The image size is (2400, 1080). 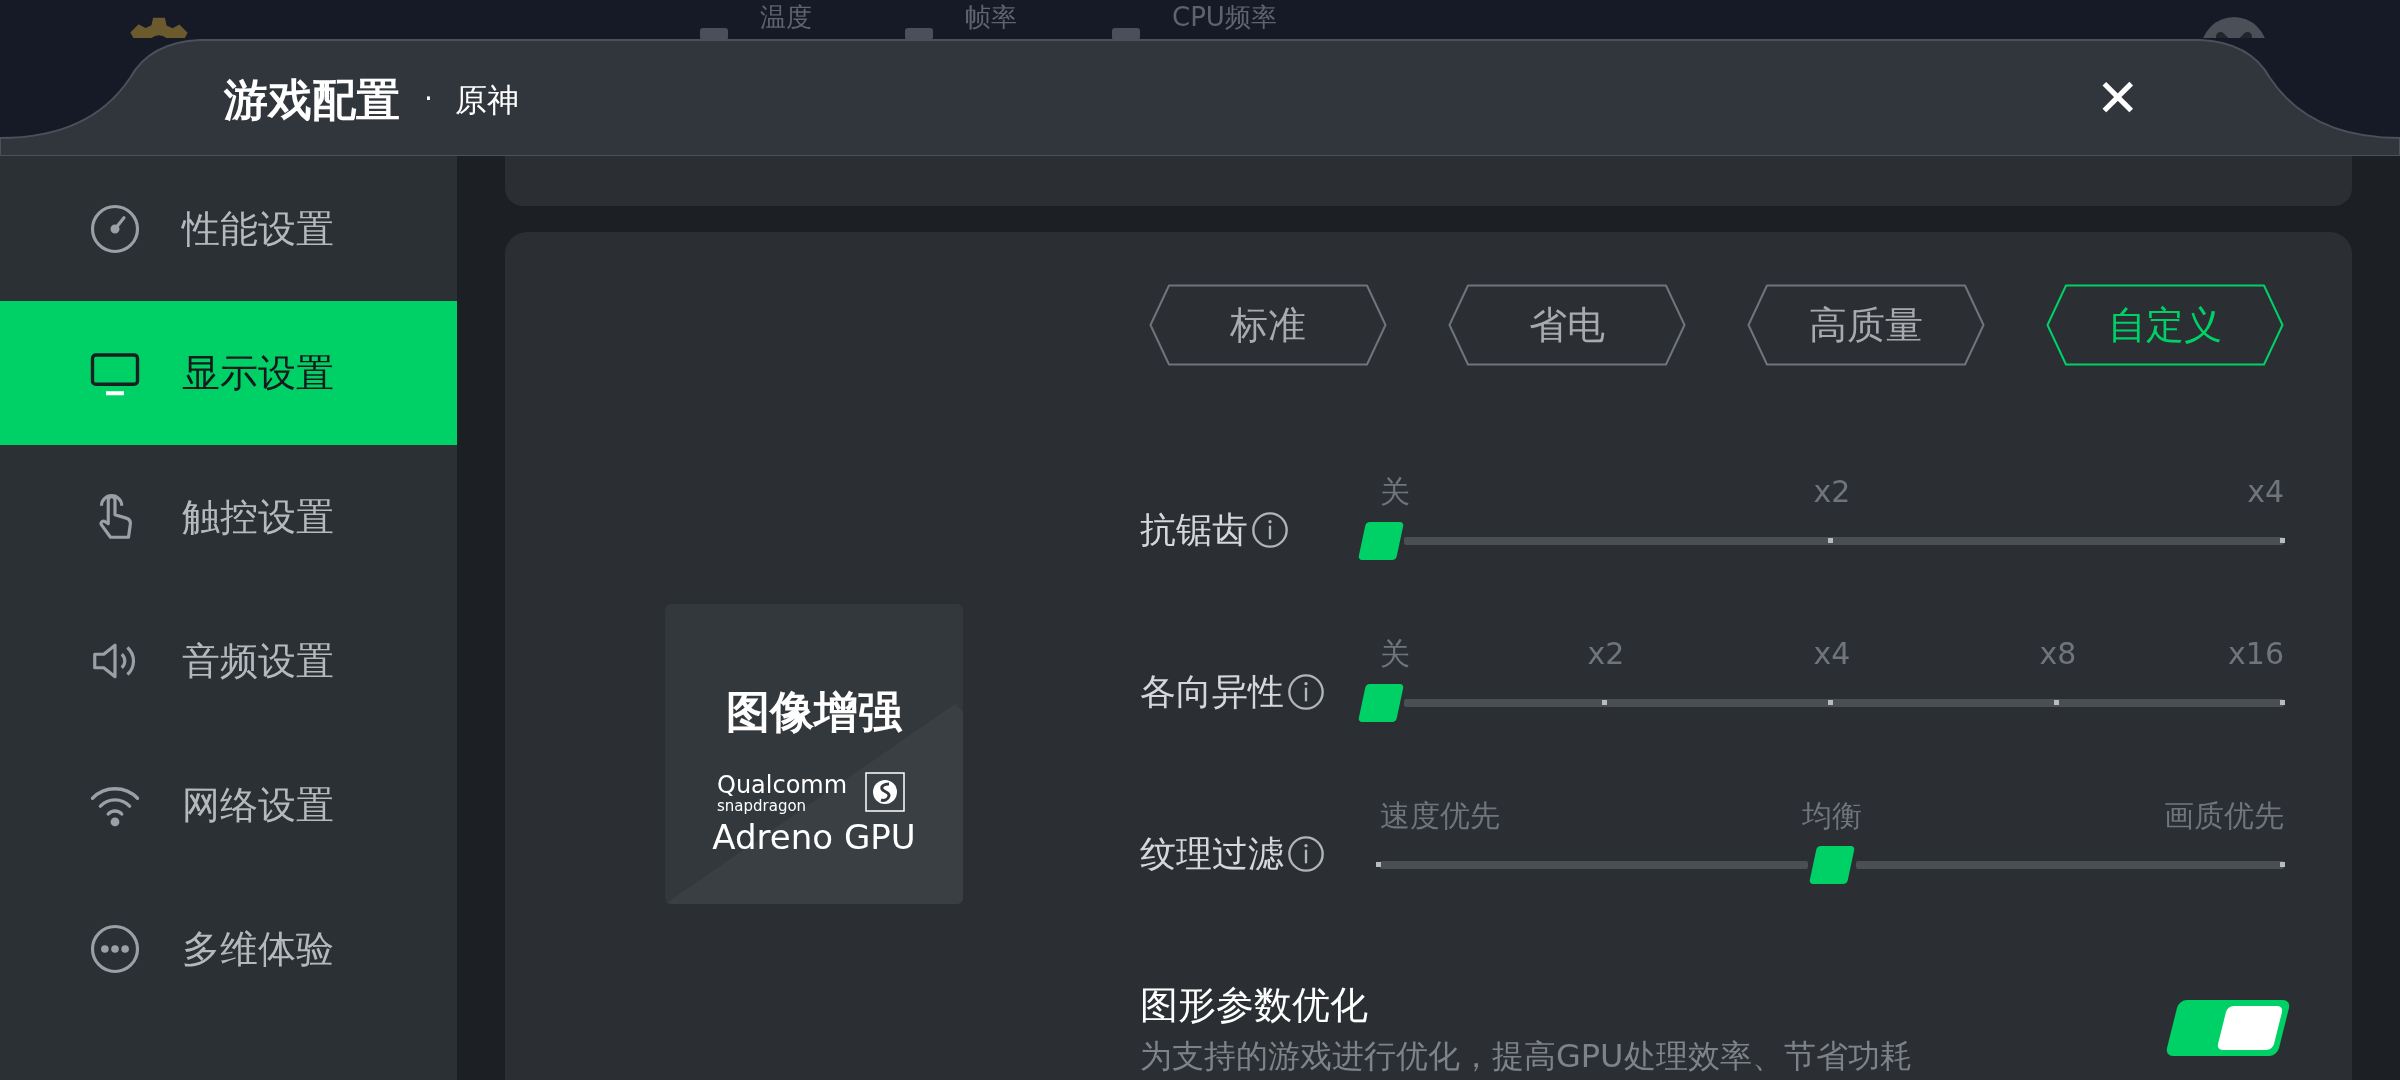 What do you see at coordinates (1866, 325) in the screenshot?
I see `preset-tab: 高质量` at bounding box center [1866, 325].